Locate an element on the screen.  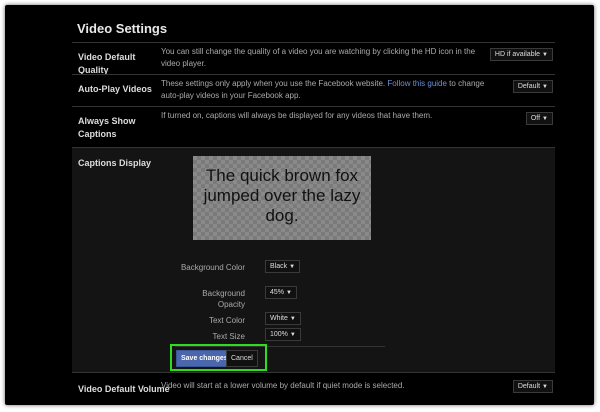
row-label: Auto-Play Videos is located at coordinates (115, 89).